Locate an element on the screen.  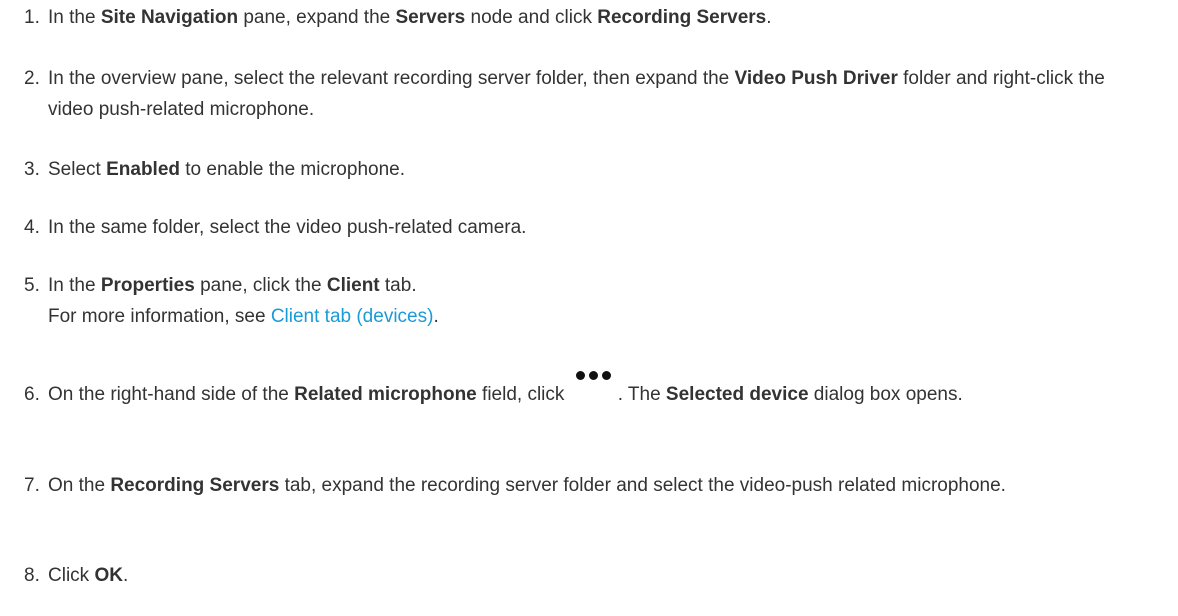
text: to enable the microphone. is located at coordinates (292, 169).